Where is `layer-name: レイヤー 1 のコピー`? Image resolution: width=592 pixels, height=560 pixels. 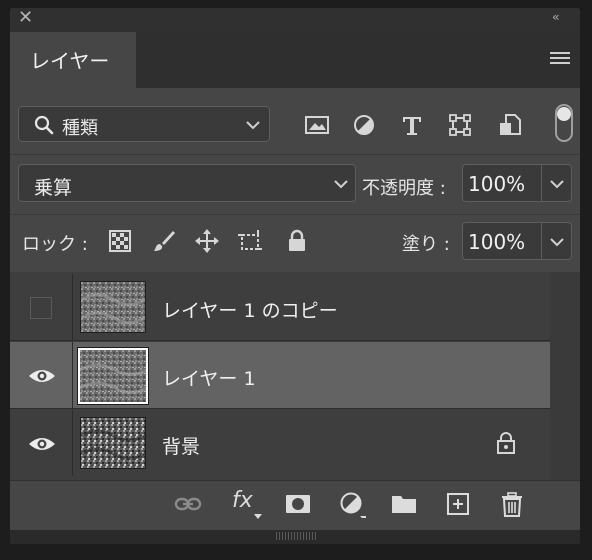
layer-name: レイヤー 1 のコピー is located at coordinates (250, 309).